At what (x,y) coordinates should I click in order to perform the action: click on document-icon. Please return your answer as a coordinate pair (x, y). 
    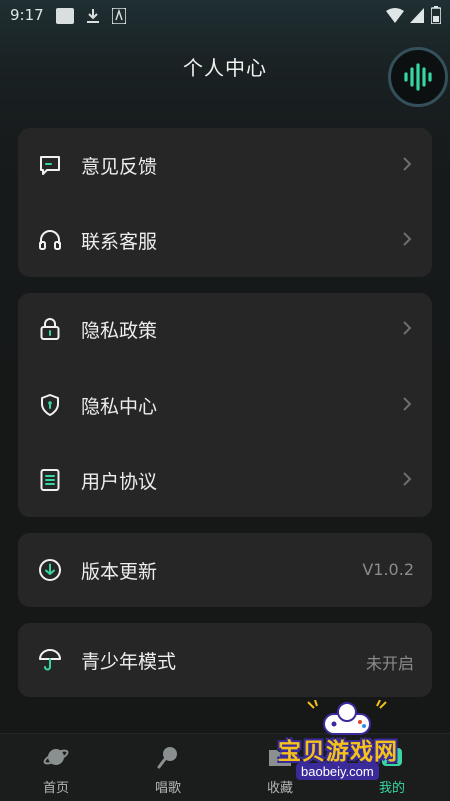
    Looking at the image, I should click on (50, 480).